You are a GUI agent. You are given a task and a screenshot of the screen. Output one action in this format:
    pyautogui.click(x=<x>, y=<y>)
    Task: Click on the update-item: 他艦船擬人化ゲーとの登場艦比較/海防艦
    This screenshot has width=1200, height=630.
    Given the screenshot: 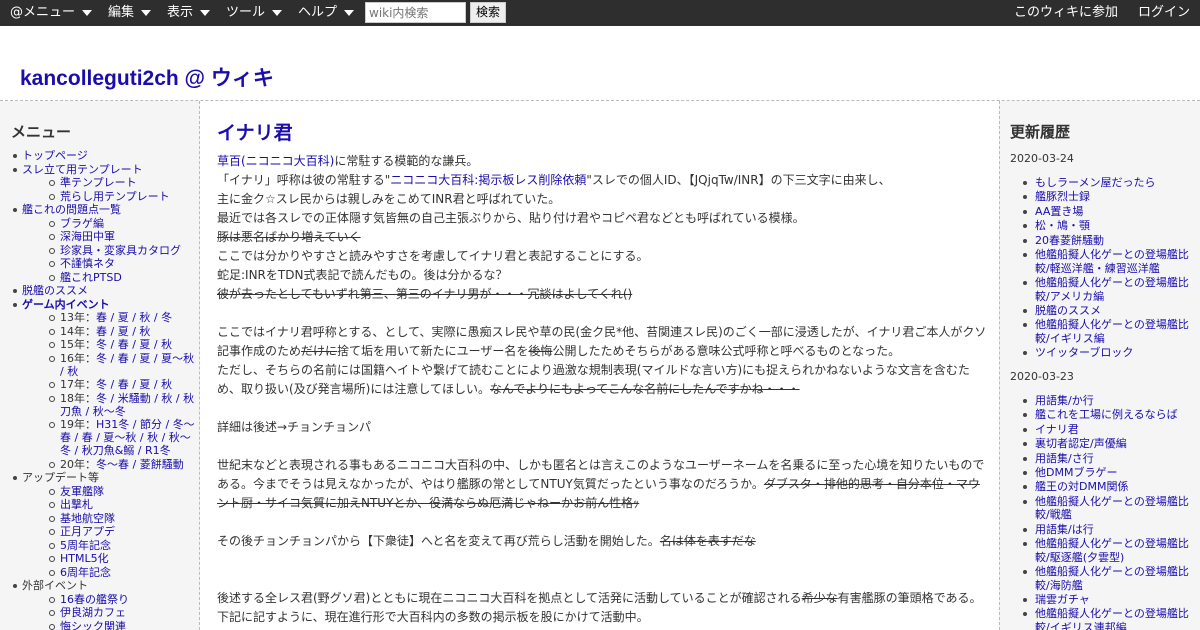 What is the action you would take?
    pyautogui.click(x=1103, y=578)
    